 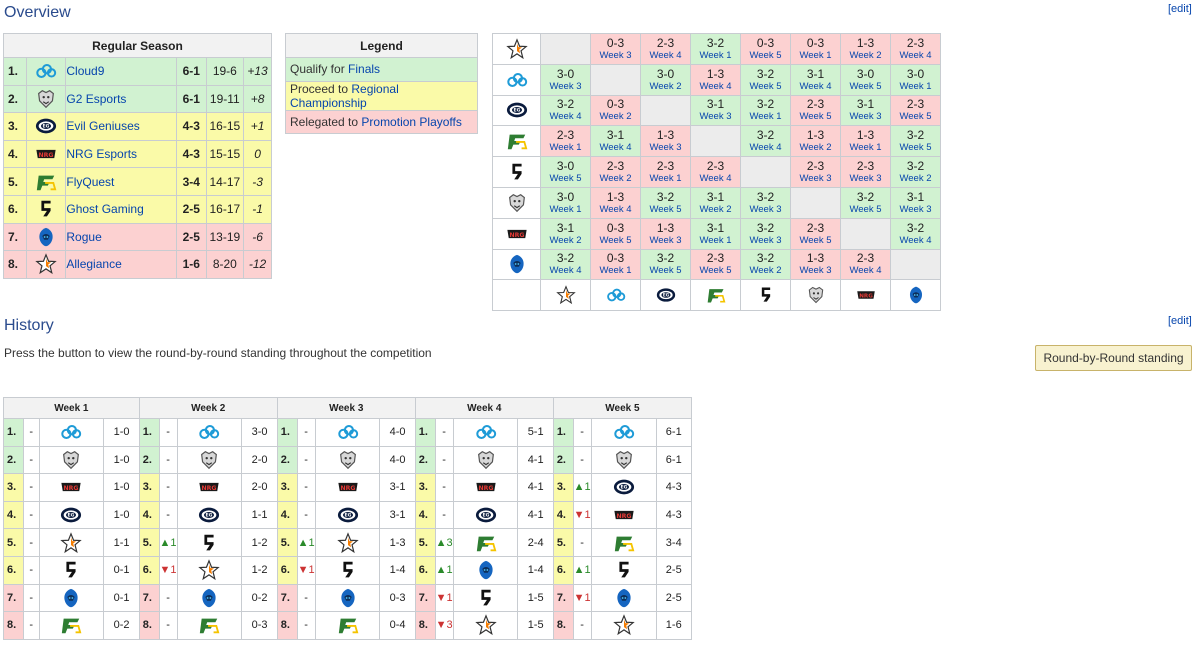 What do you see at coordinates (765, 295) in the screenshot?
I see `matrix-col-team-ghost` at bounding box center [765, 295].